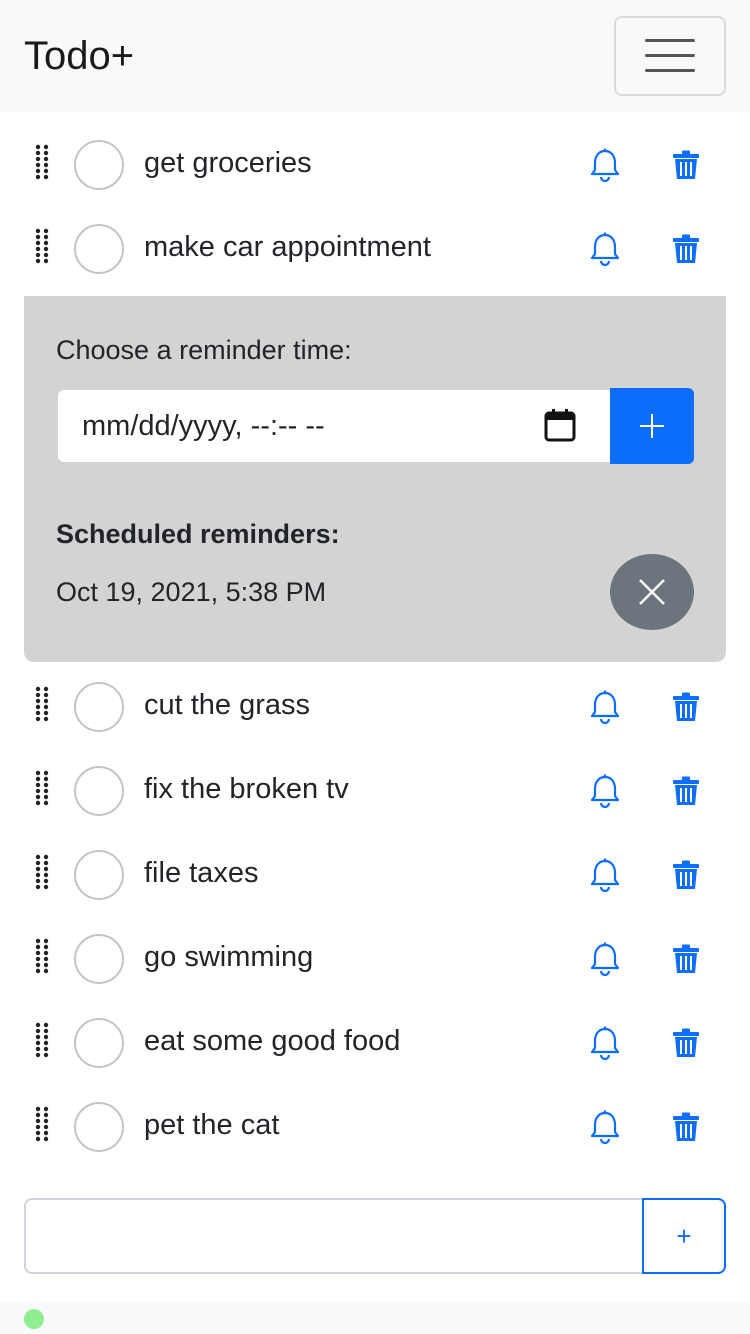 This screenshot has height=1334, width=750. I want to click on todo-item: fix the broken tv, so click(375, 808).